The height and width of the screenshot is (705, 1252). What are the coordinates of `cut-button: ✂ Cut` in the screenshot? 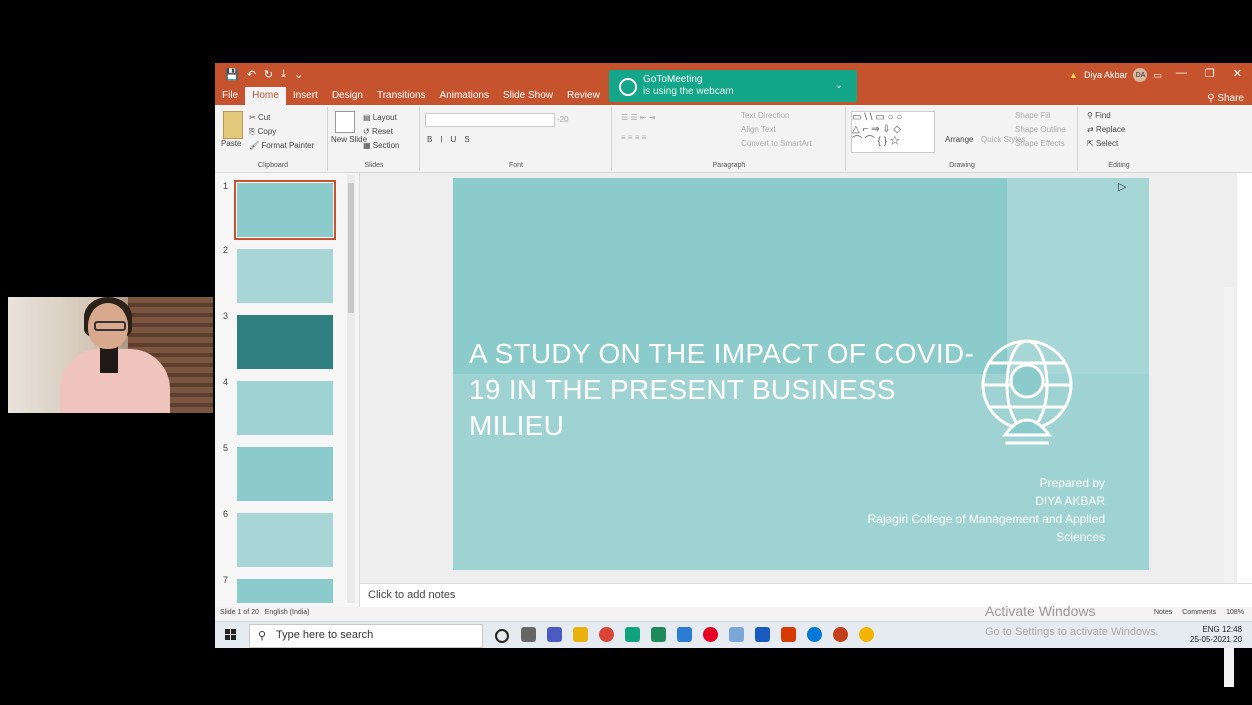 It's located at (259, 117).